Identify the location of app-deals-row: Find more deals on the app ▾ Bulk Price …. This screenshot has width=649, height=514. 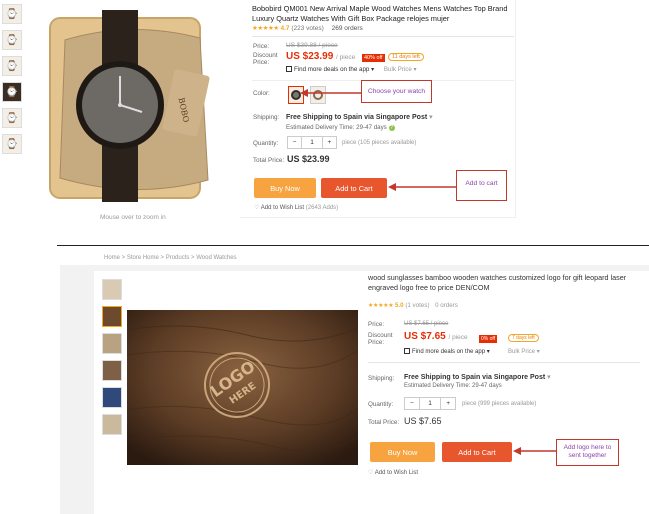
(351, 69).